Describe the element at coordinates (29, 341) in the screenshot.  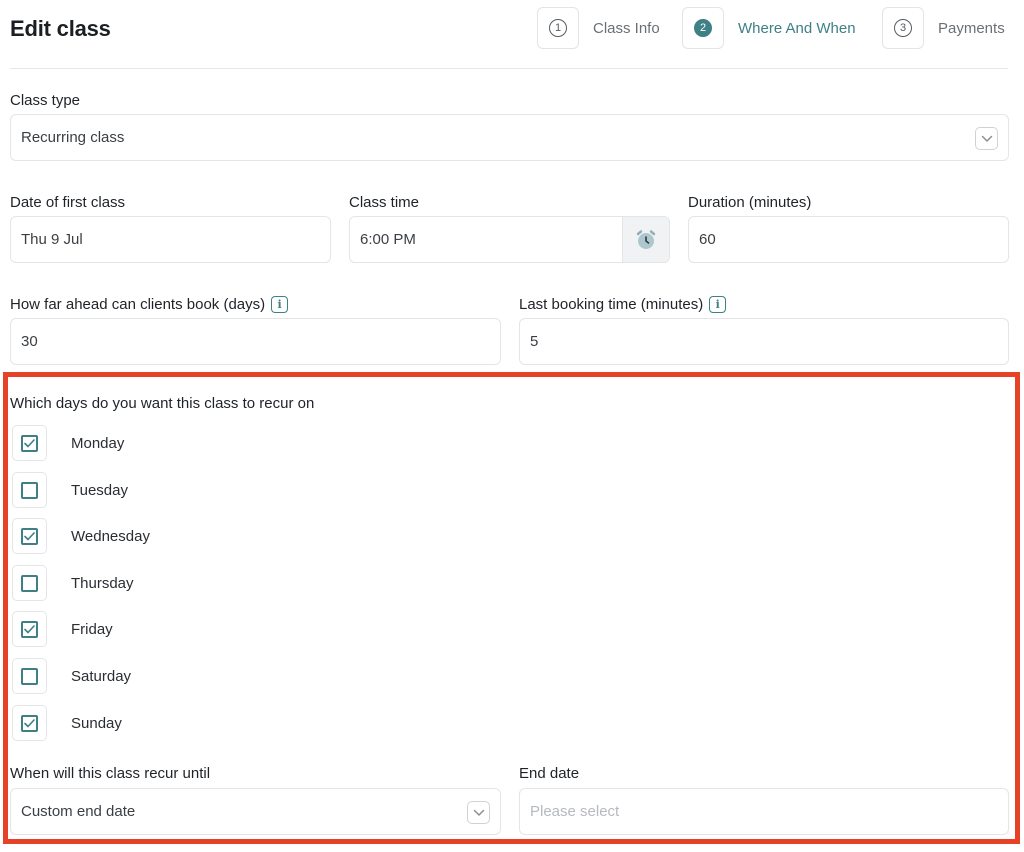
I see `booking-ahead-value: 30` at that location.